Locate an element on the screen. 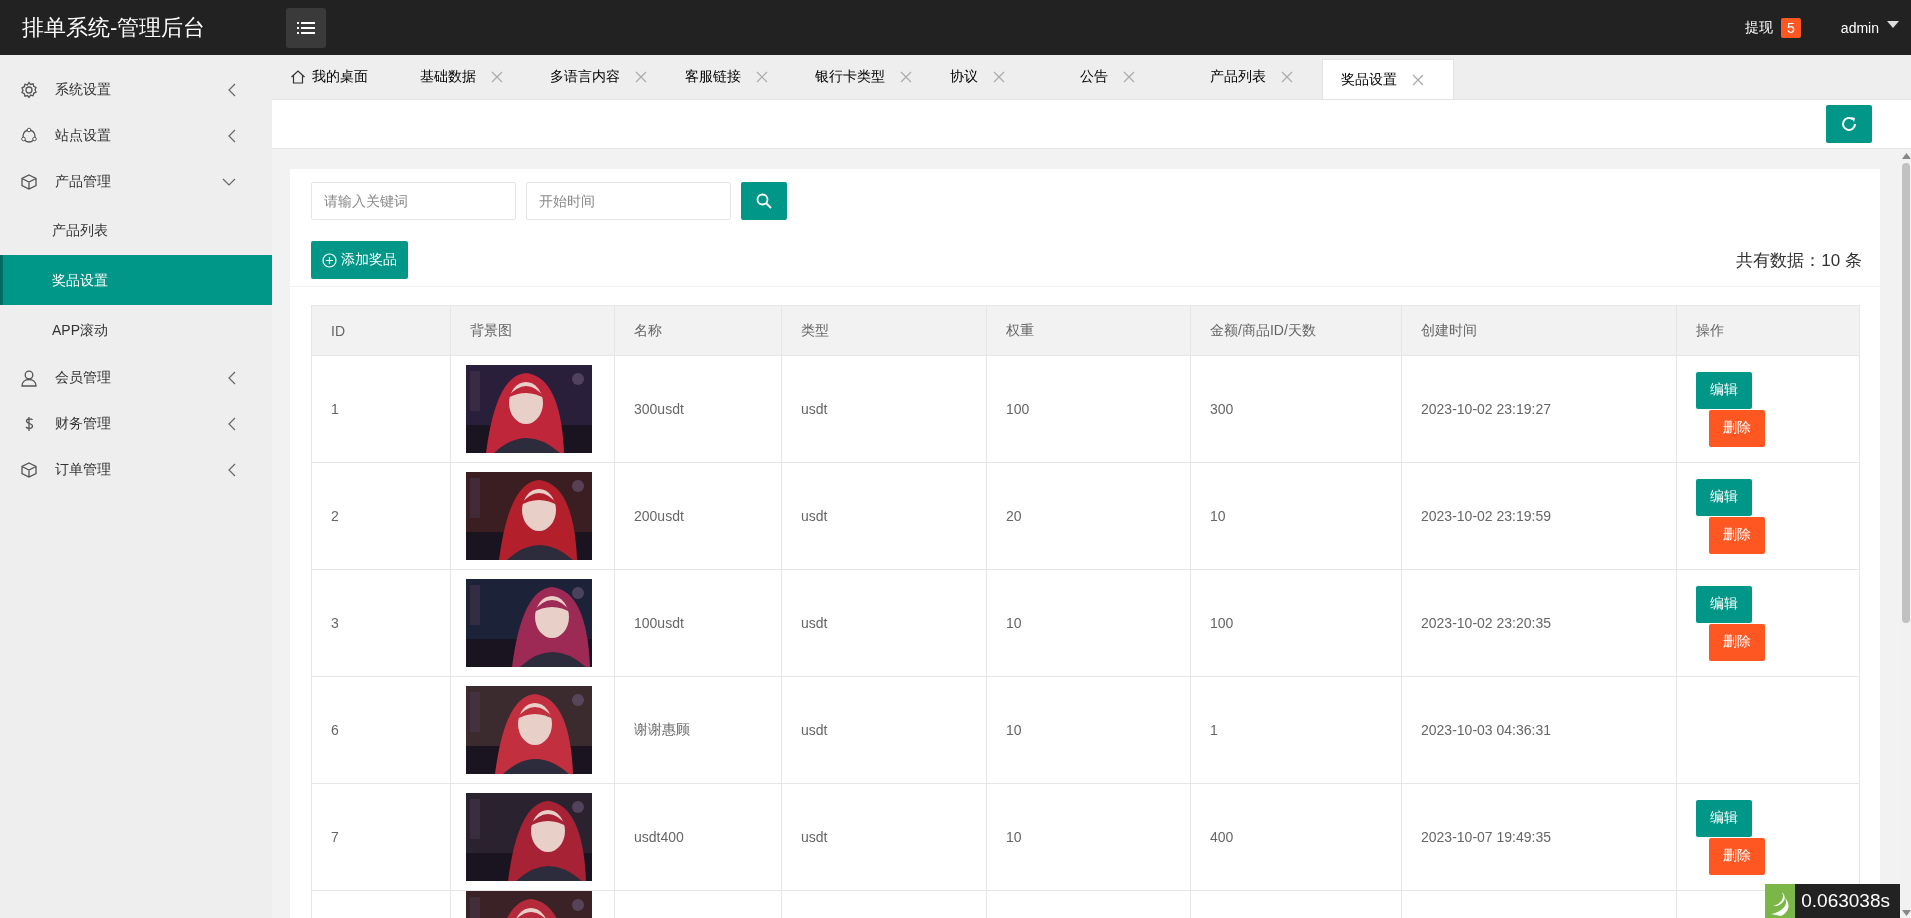  table-cell: 400 is located at coordinates (1222, 837).